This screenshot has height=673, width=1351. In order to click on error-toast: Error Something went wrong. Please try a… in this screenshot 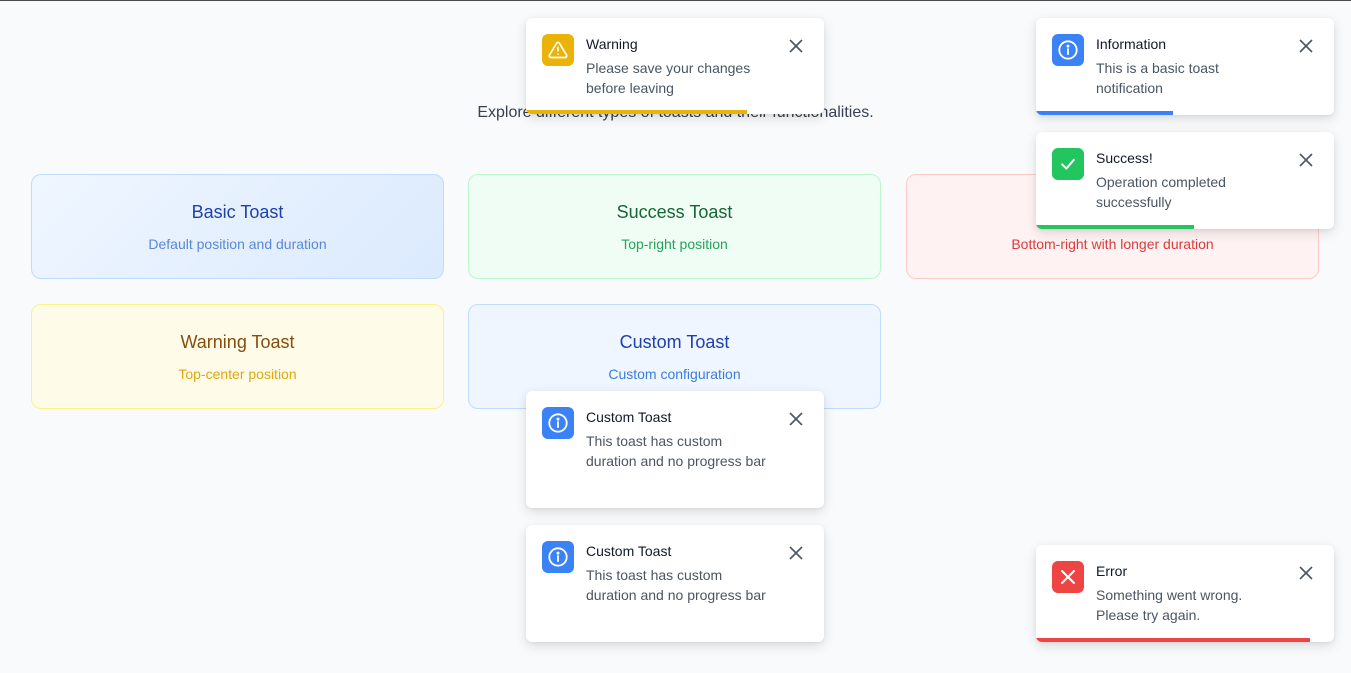, I will do `click(1185, 593)`.